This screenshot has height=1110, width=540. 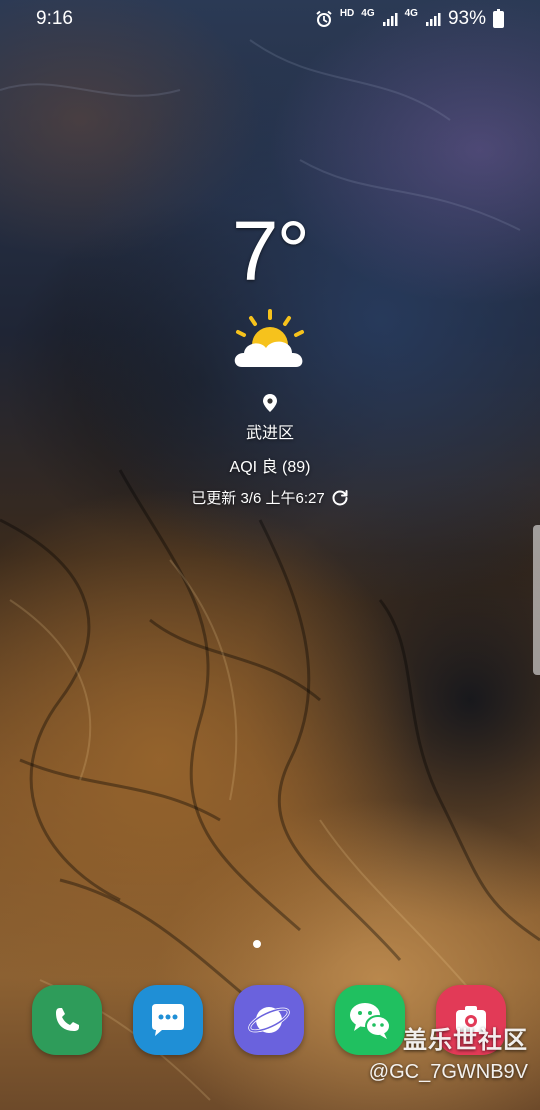 What do you see at coordinates (466, 18) in the screenshot?
I see `battery-percent: 93%` at bounding box center [466, 18].